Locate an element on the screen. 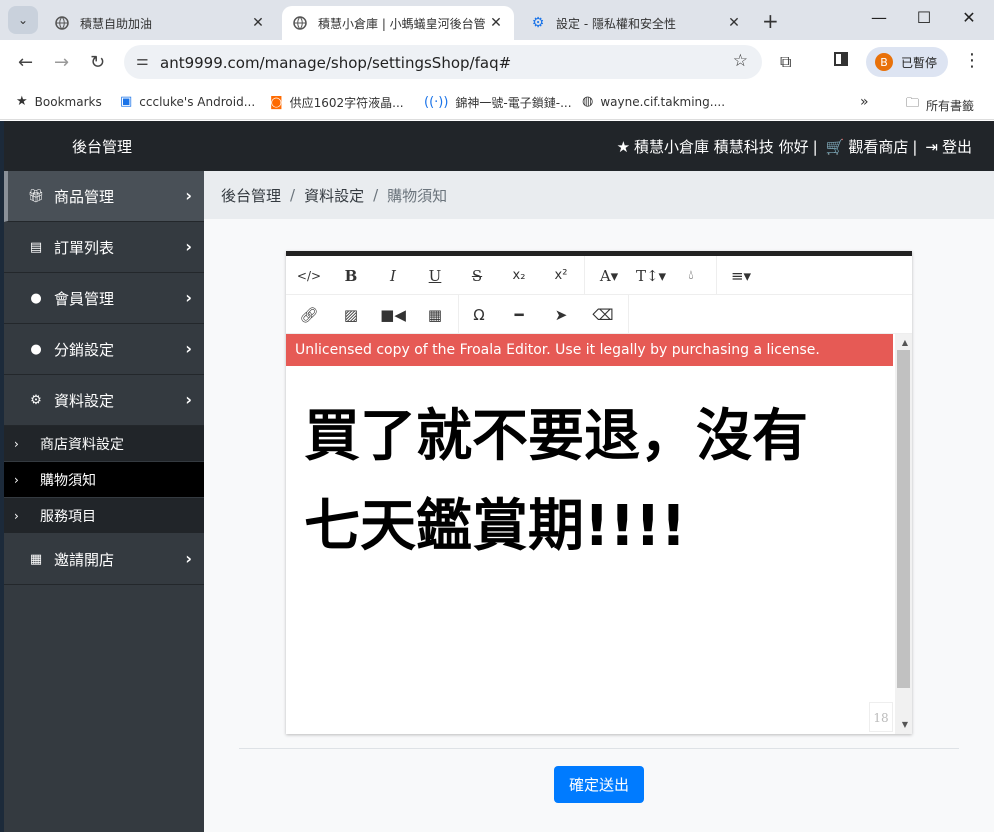 Image resolution: width=994 pixels, height=832 pixels. profile-button: B 已暫停 is located at coordinates (907, 62).